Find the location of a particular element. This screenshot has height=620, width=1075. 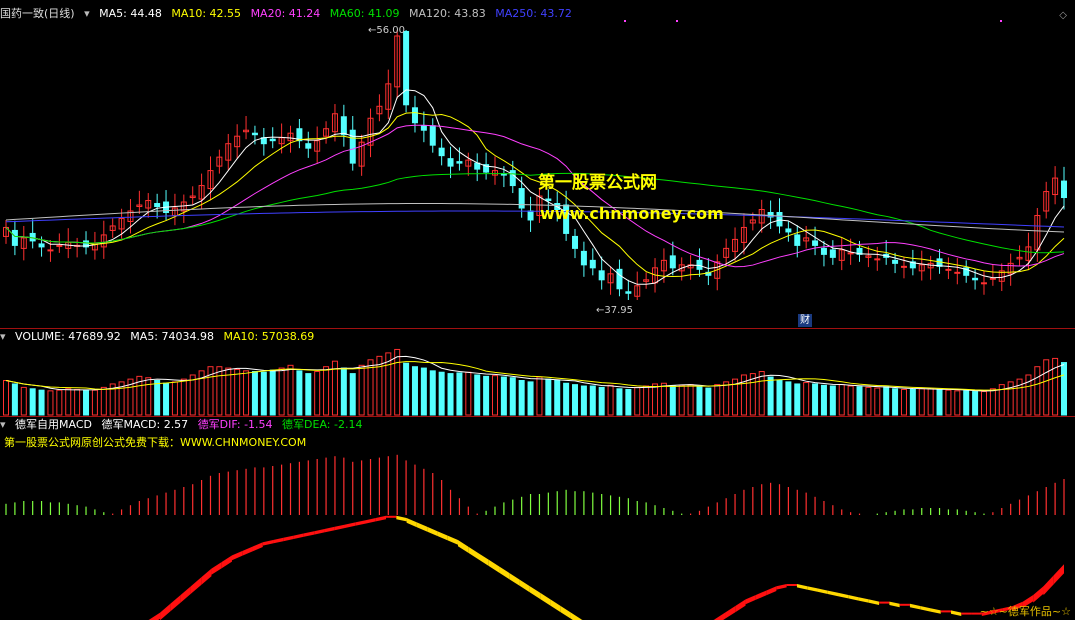

high-price-value: 56.00 is located at coordinates (391, 30).